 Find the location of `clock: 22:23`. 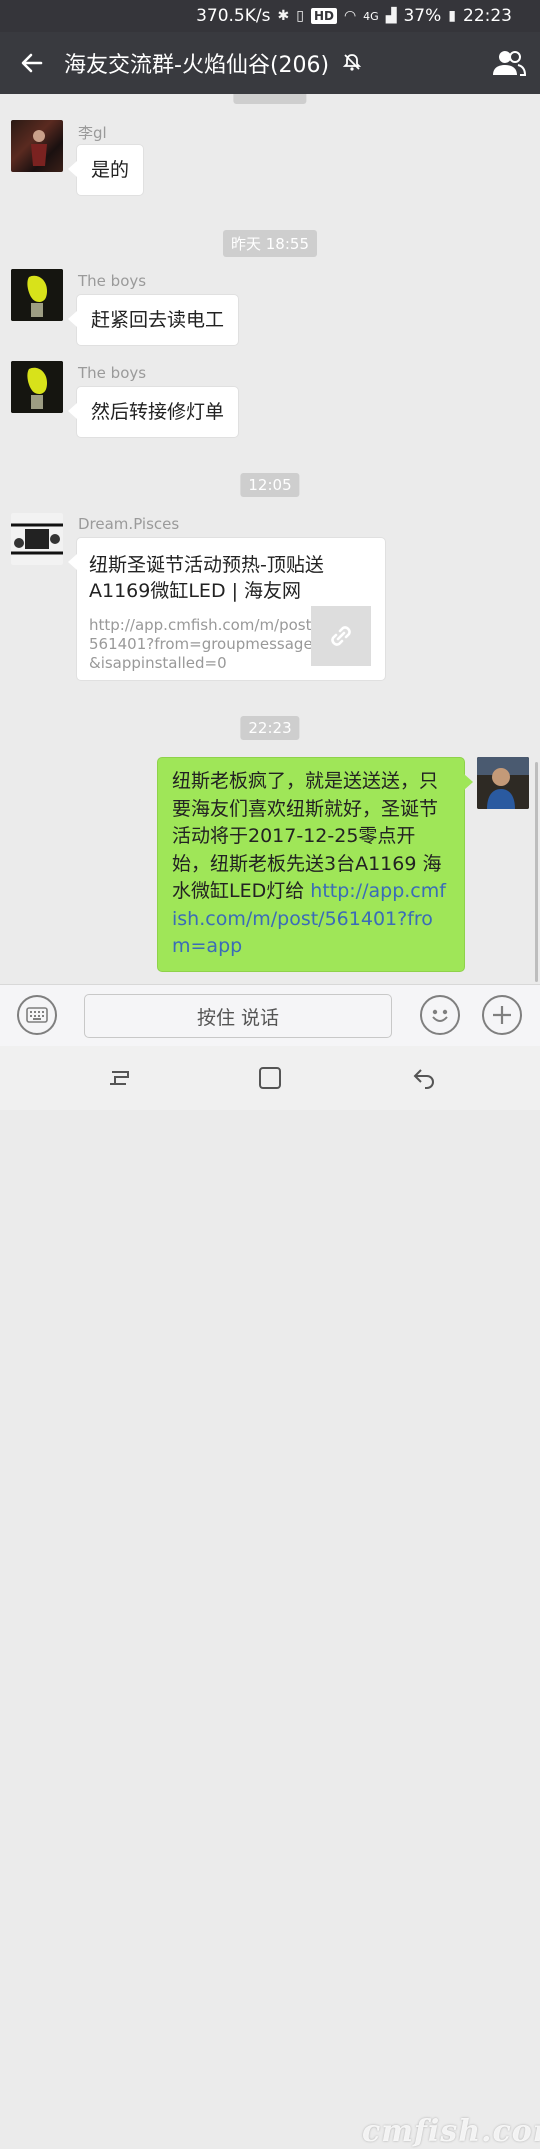

clock: 22:23 is located at coordinates (487, 16).